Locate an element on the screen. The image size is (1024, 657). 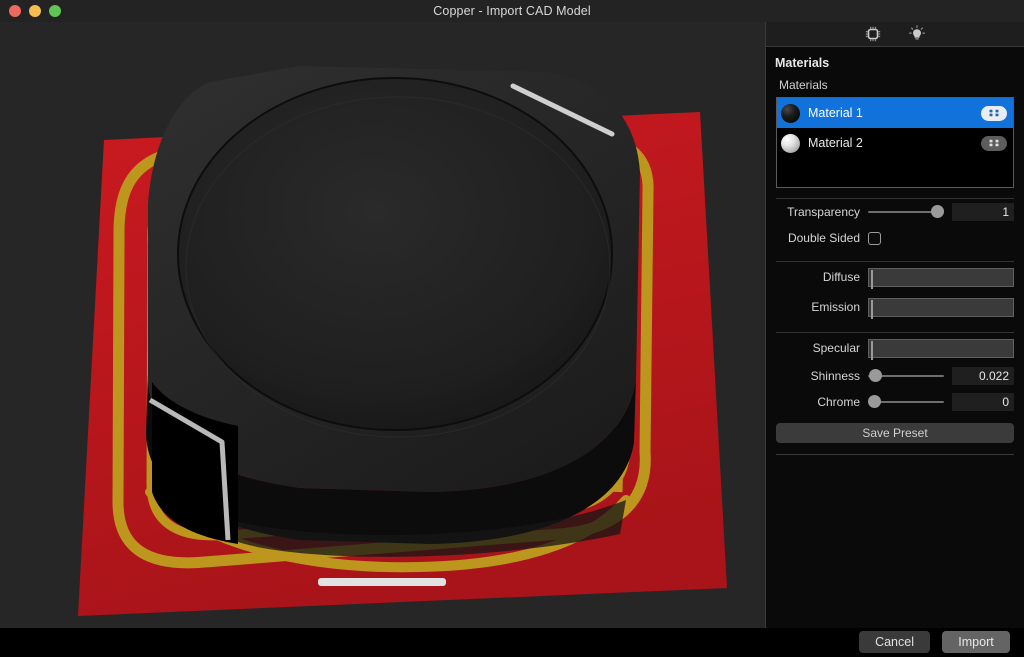
double-sided-checkbox is located at coordinates (874, 238).